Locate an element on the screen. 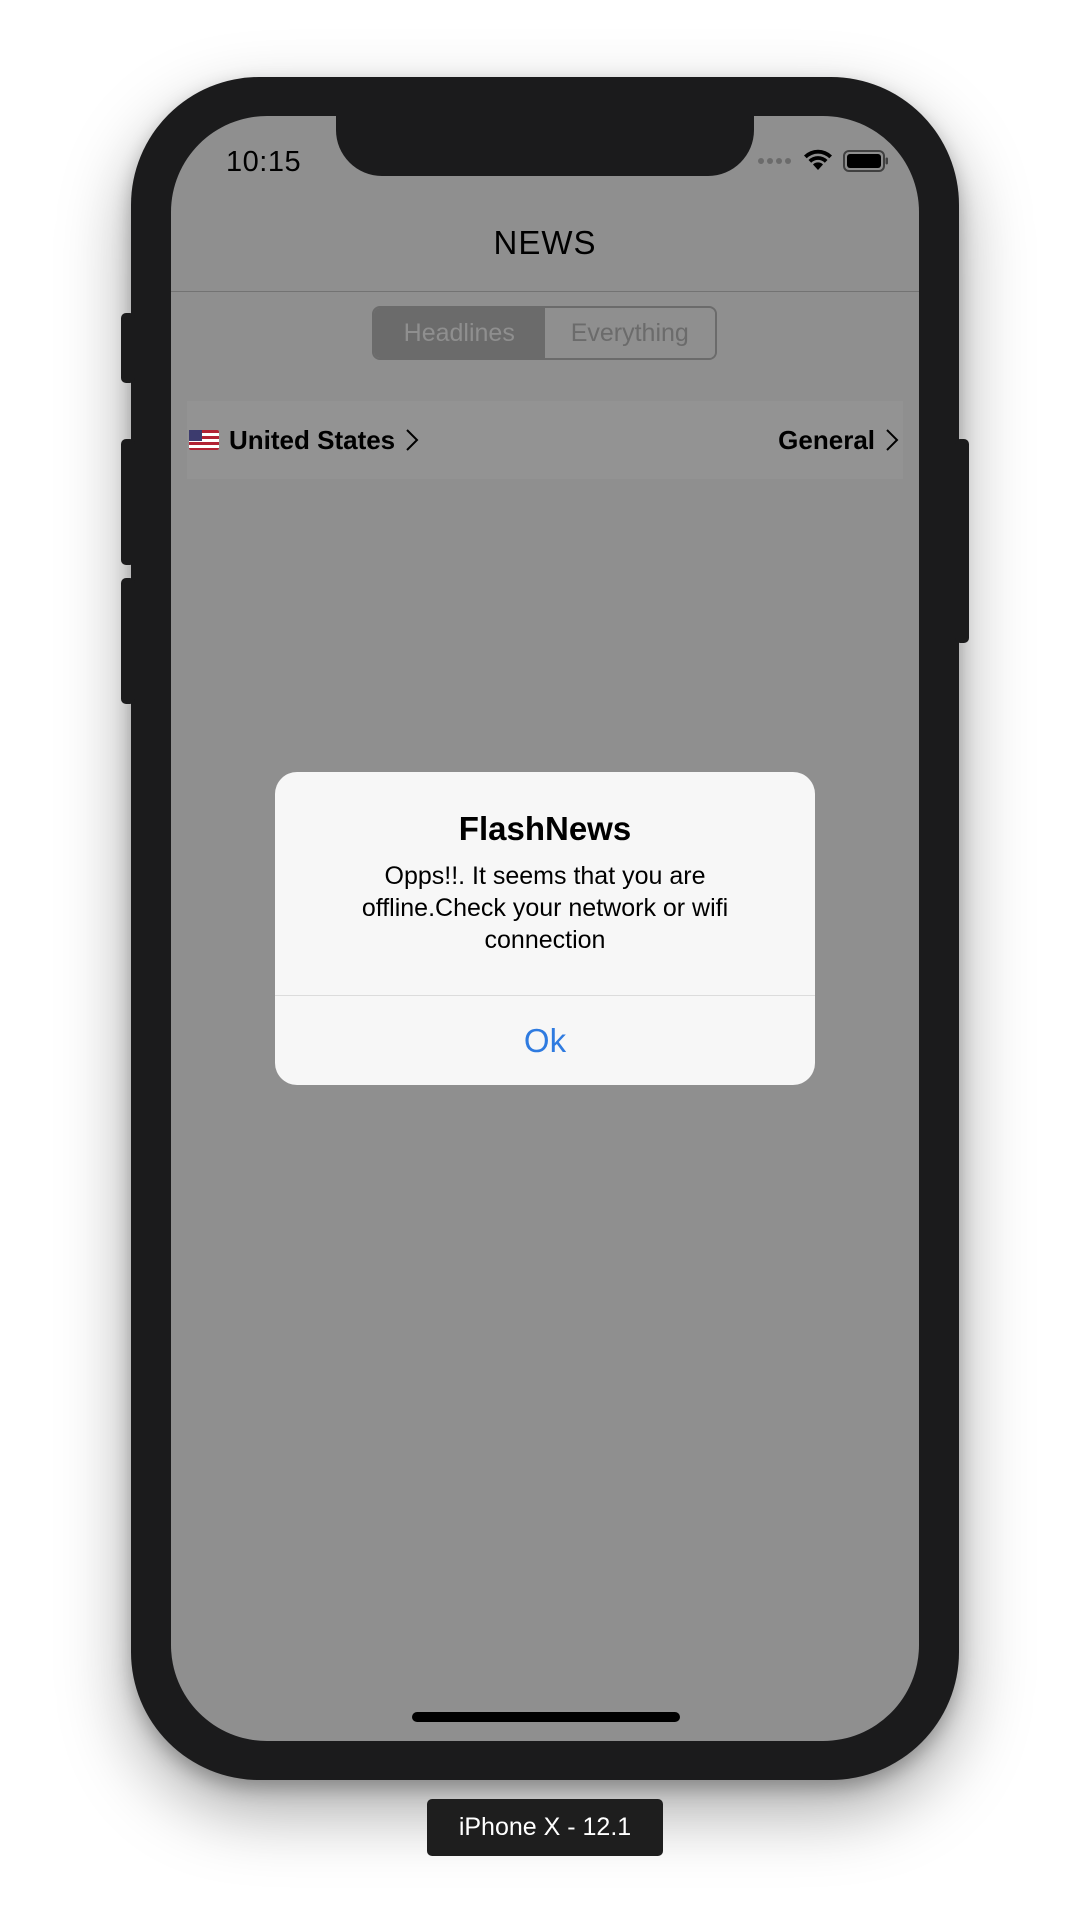  segment-headlines: Headlines is located at coordinates (459, 333).